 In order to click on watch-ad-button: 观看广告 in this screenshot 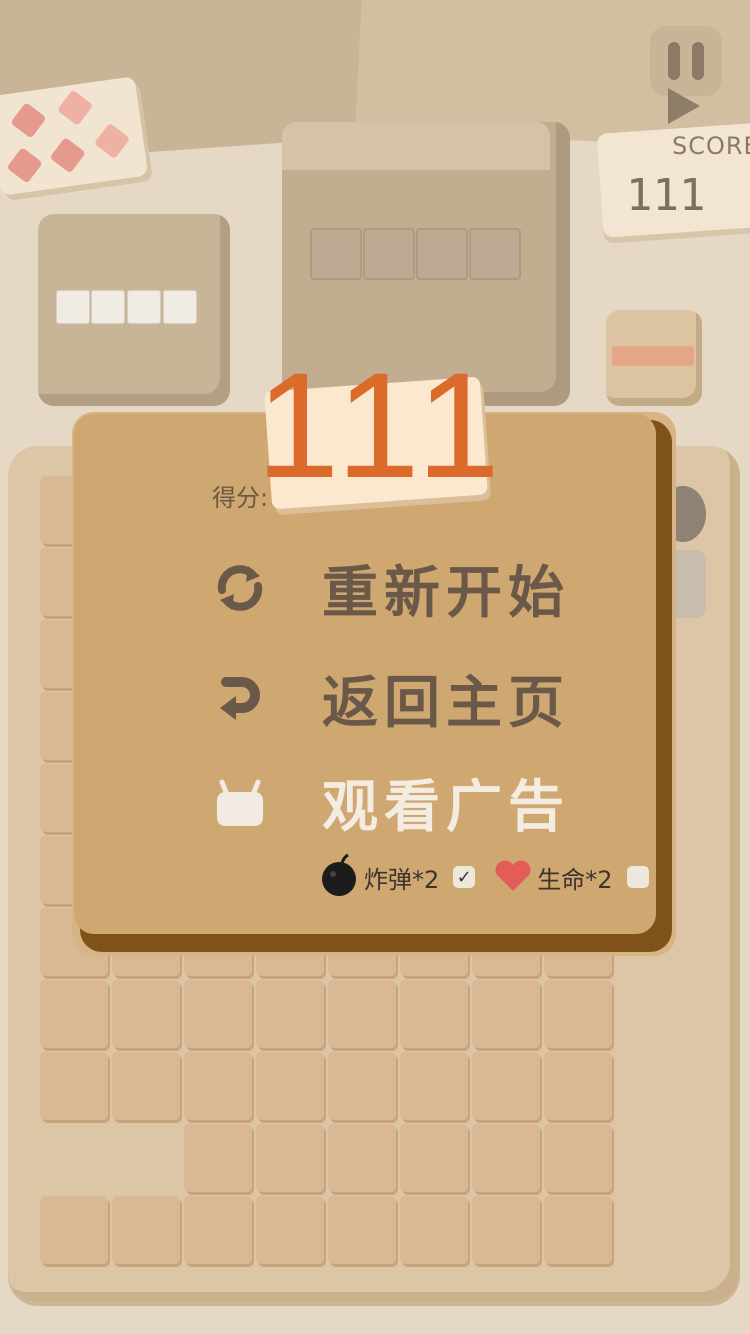, I will do `click(420, 802)`.